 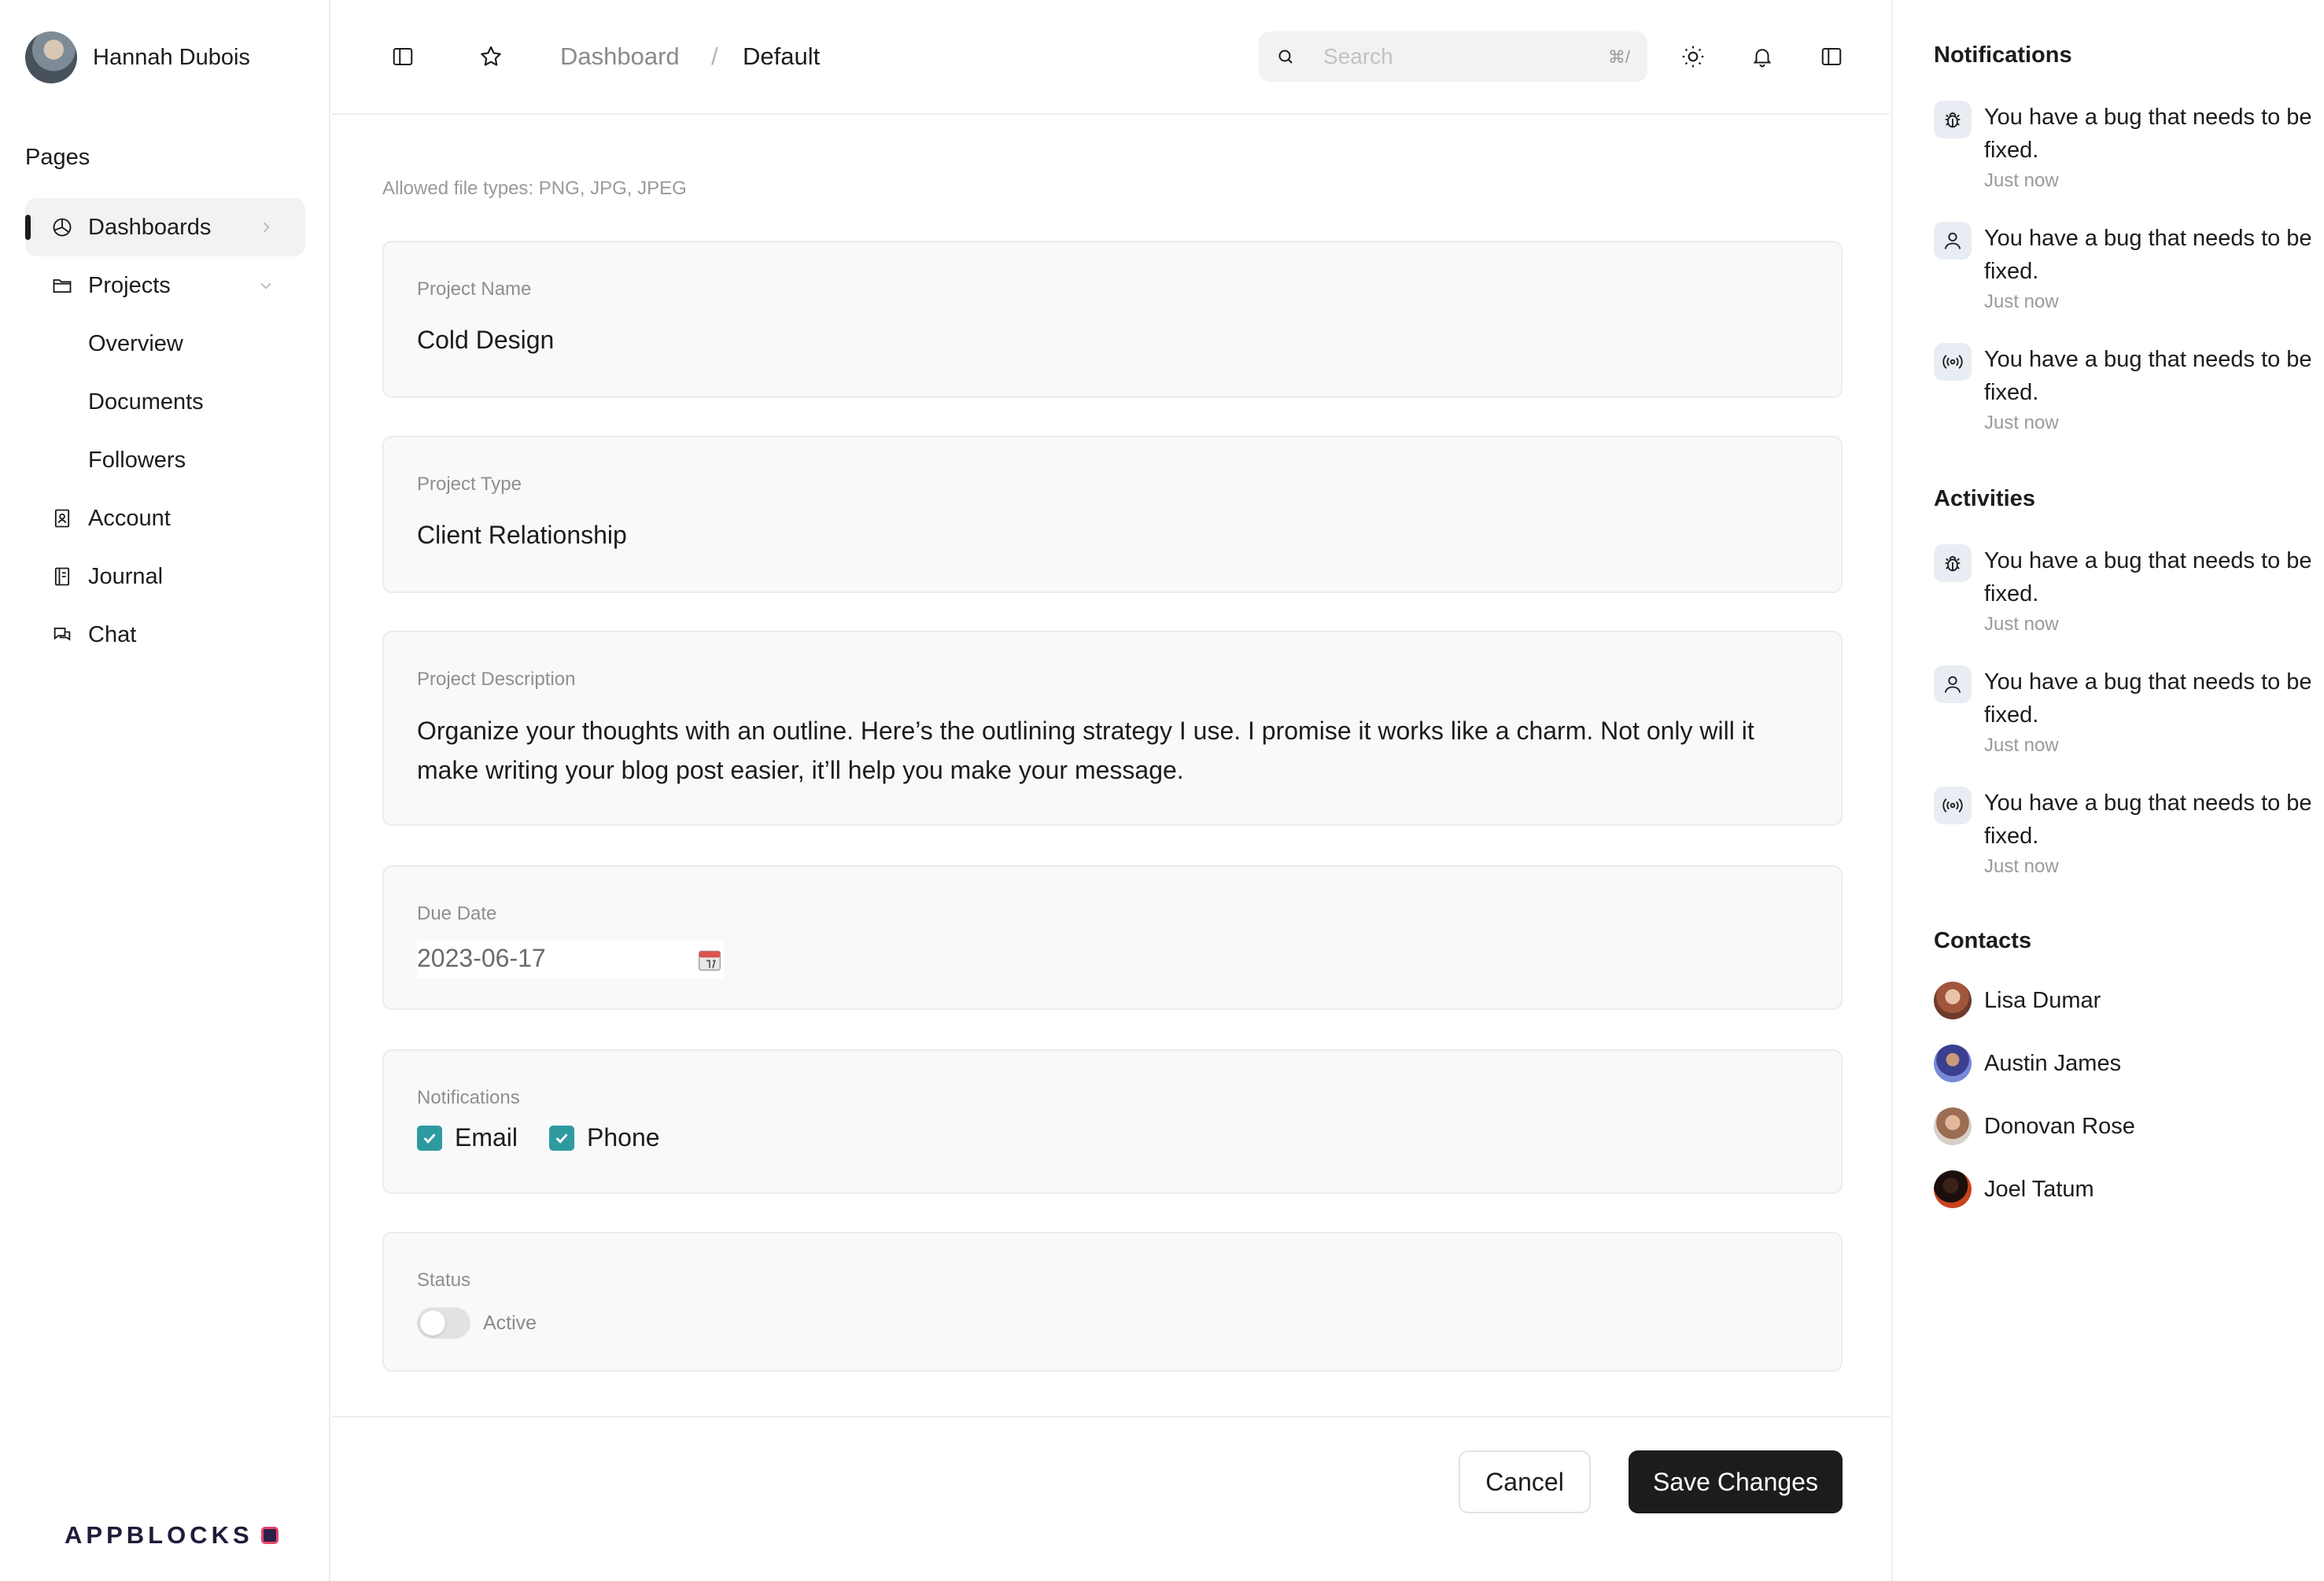 I want to click on status-toggle, so click(x=443, y=1323).